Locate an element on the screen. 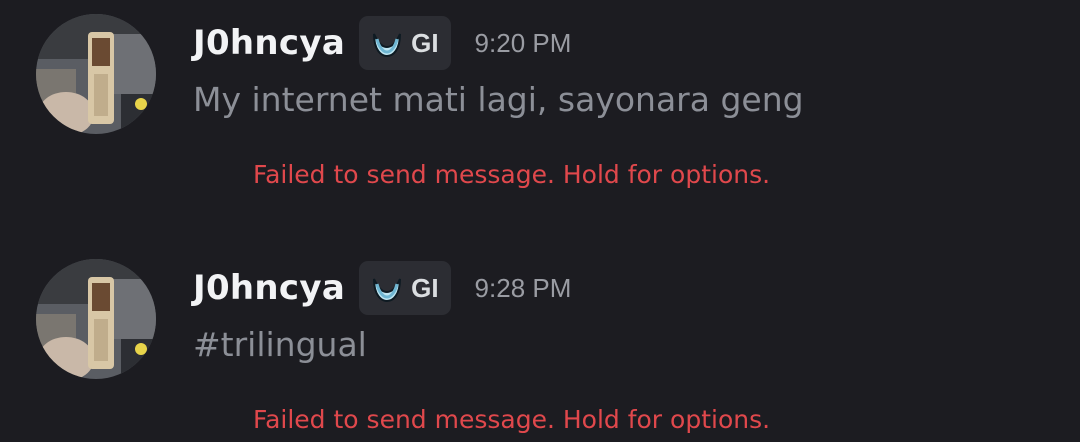 Image resolution: width=1080 pixels, height=442 pixels. message-timestamp: 9:20 PM is located at coordinates (523, 42).